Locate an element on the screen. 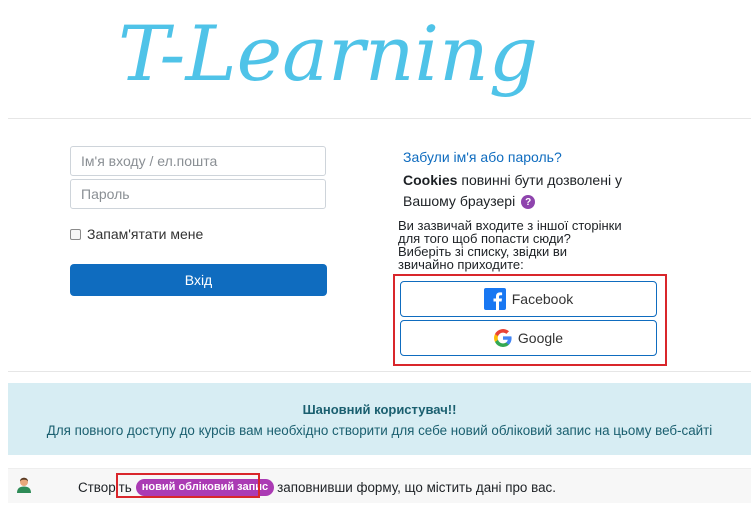 Image resolution: width=751 pixels, height=506 pixels. facebook-login-button: Facebook is located at coordinates (528, 299).